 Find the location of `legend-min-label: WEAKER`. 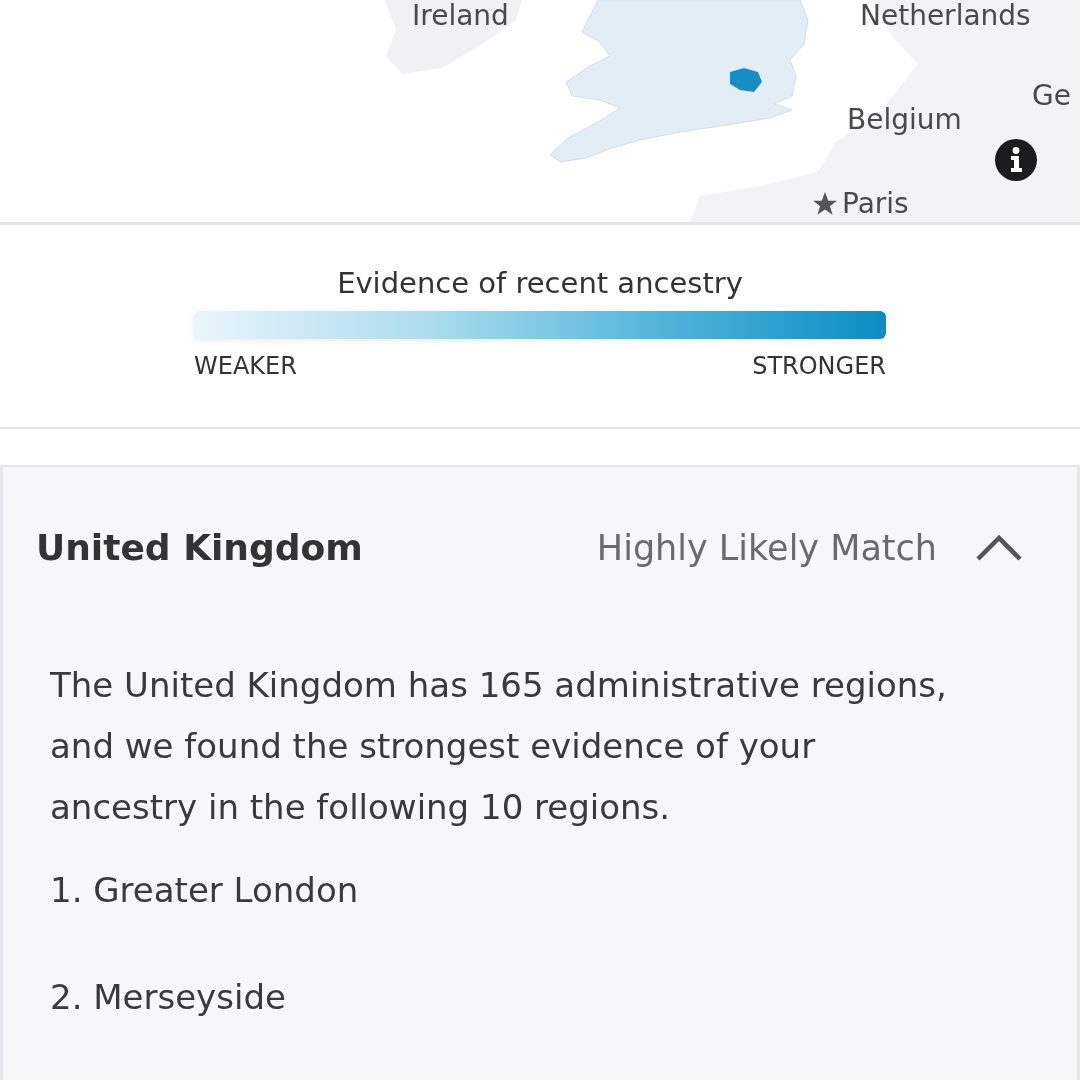

legend-min-label: WEAKER is located at coordinates (245, 366).